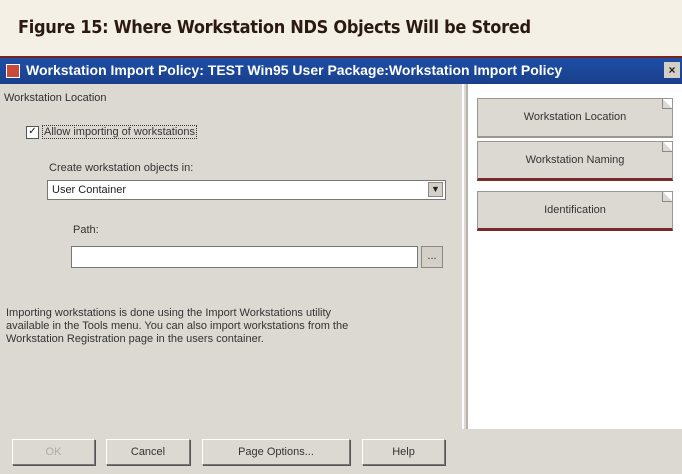  I want to click on tab-workstation-naming: Workstation Naming, so click(575, 161).